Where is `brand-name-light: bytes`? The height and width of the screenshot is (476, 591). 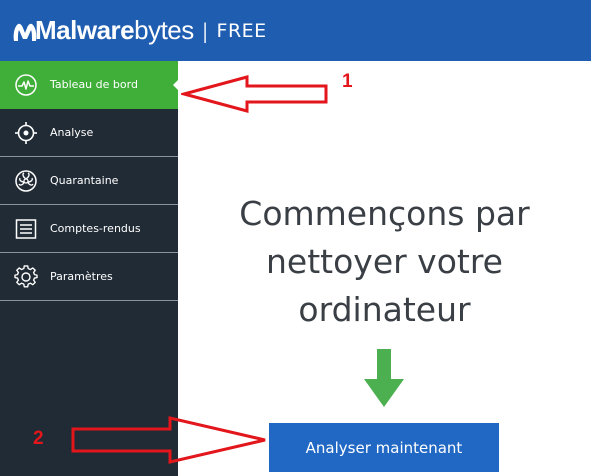
brand-name-light: bytes is located at coordinates (164, 30).